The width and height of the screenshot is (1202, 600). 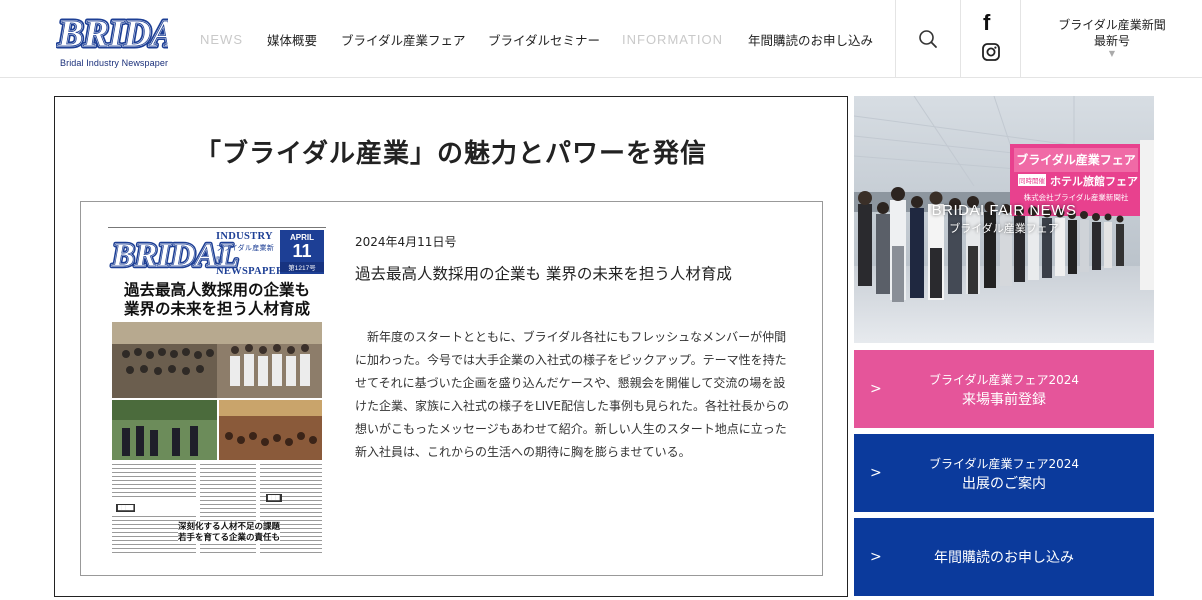 What do you see at coordinates (250, 271) in the screenshot?
I see `cover-masthead-line3: NEWSPAPER` at bounding box center [250, 271].